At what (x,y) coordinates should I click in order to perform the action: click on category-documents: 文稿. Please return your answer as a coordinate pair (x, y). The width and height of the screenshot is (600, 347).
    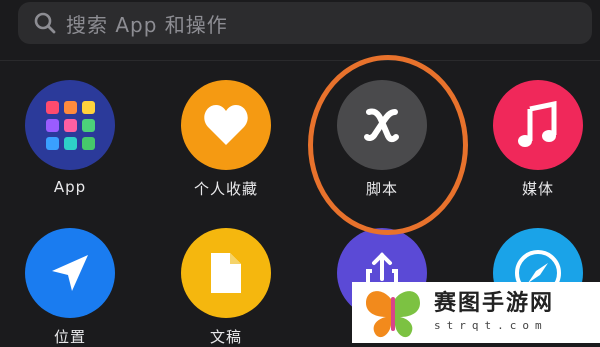
    Looking at the image, I should click on (226, 287).